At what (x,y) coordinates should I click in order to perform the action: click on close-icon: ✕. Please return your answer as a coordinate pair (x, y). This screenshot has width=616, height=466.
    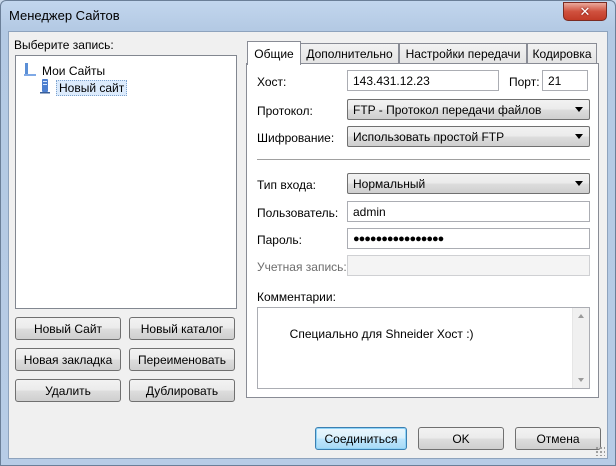
    Looking at the image, I should click on (585, 11).